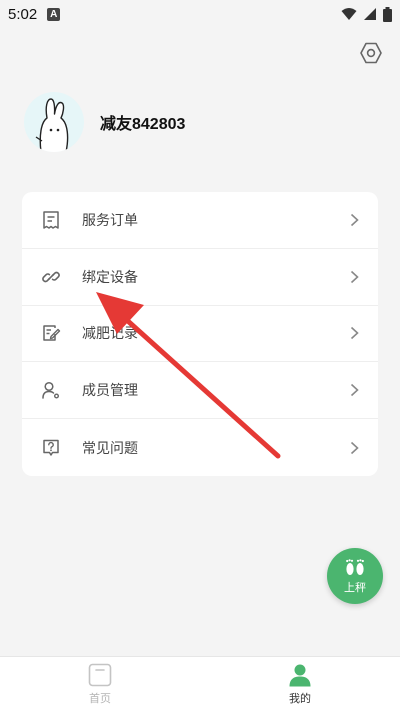  I want to click on wifi-icon, so click(349, 14).